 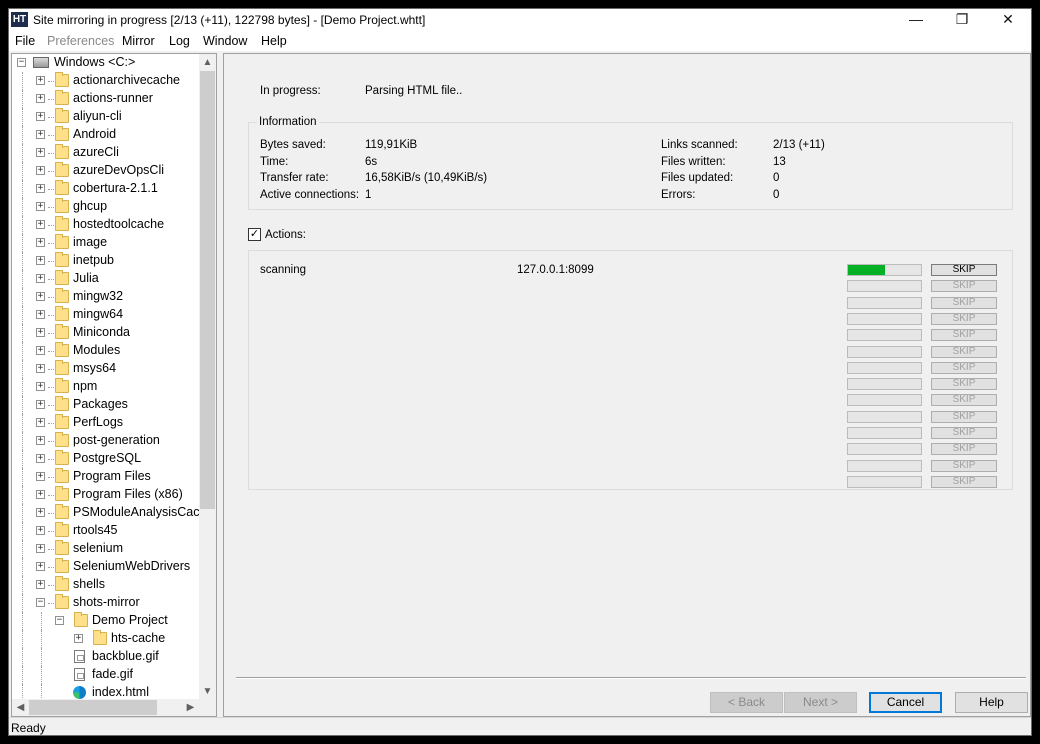 I want to click on tree-folder-row: + rtools45, so click(x=105, y=531).